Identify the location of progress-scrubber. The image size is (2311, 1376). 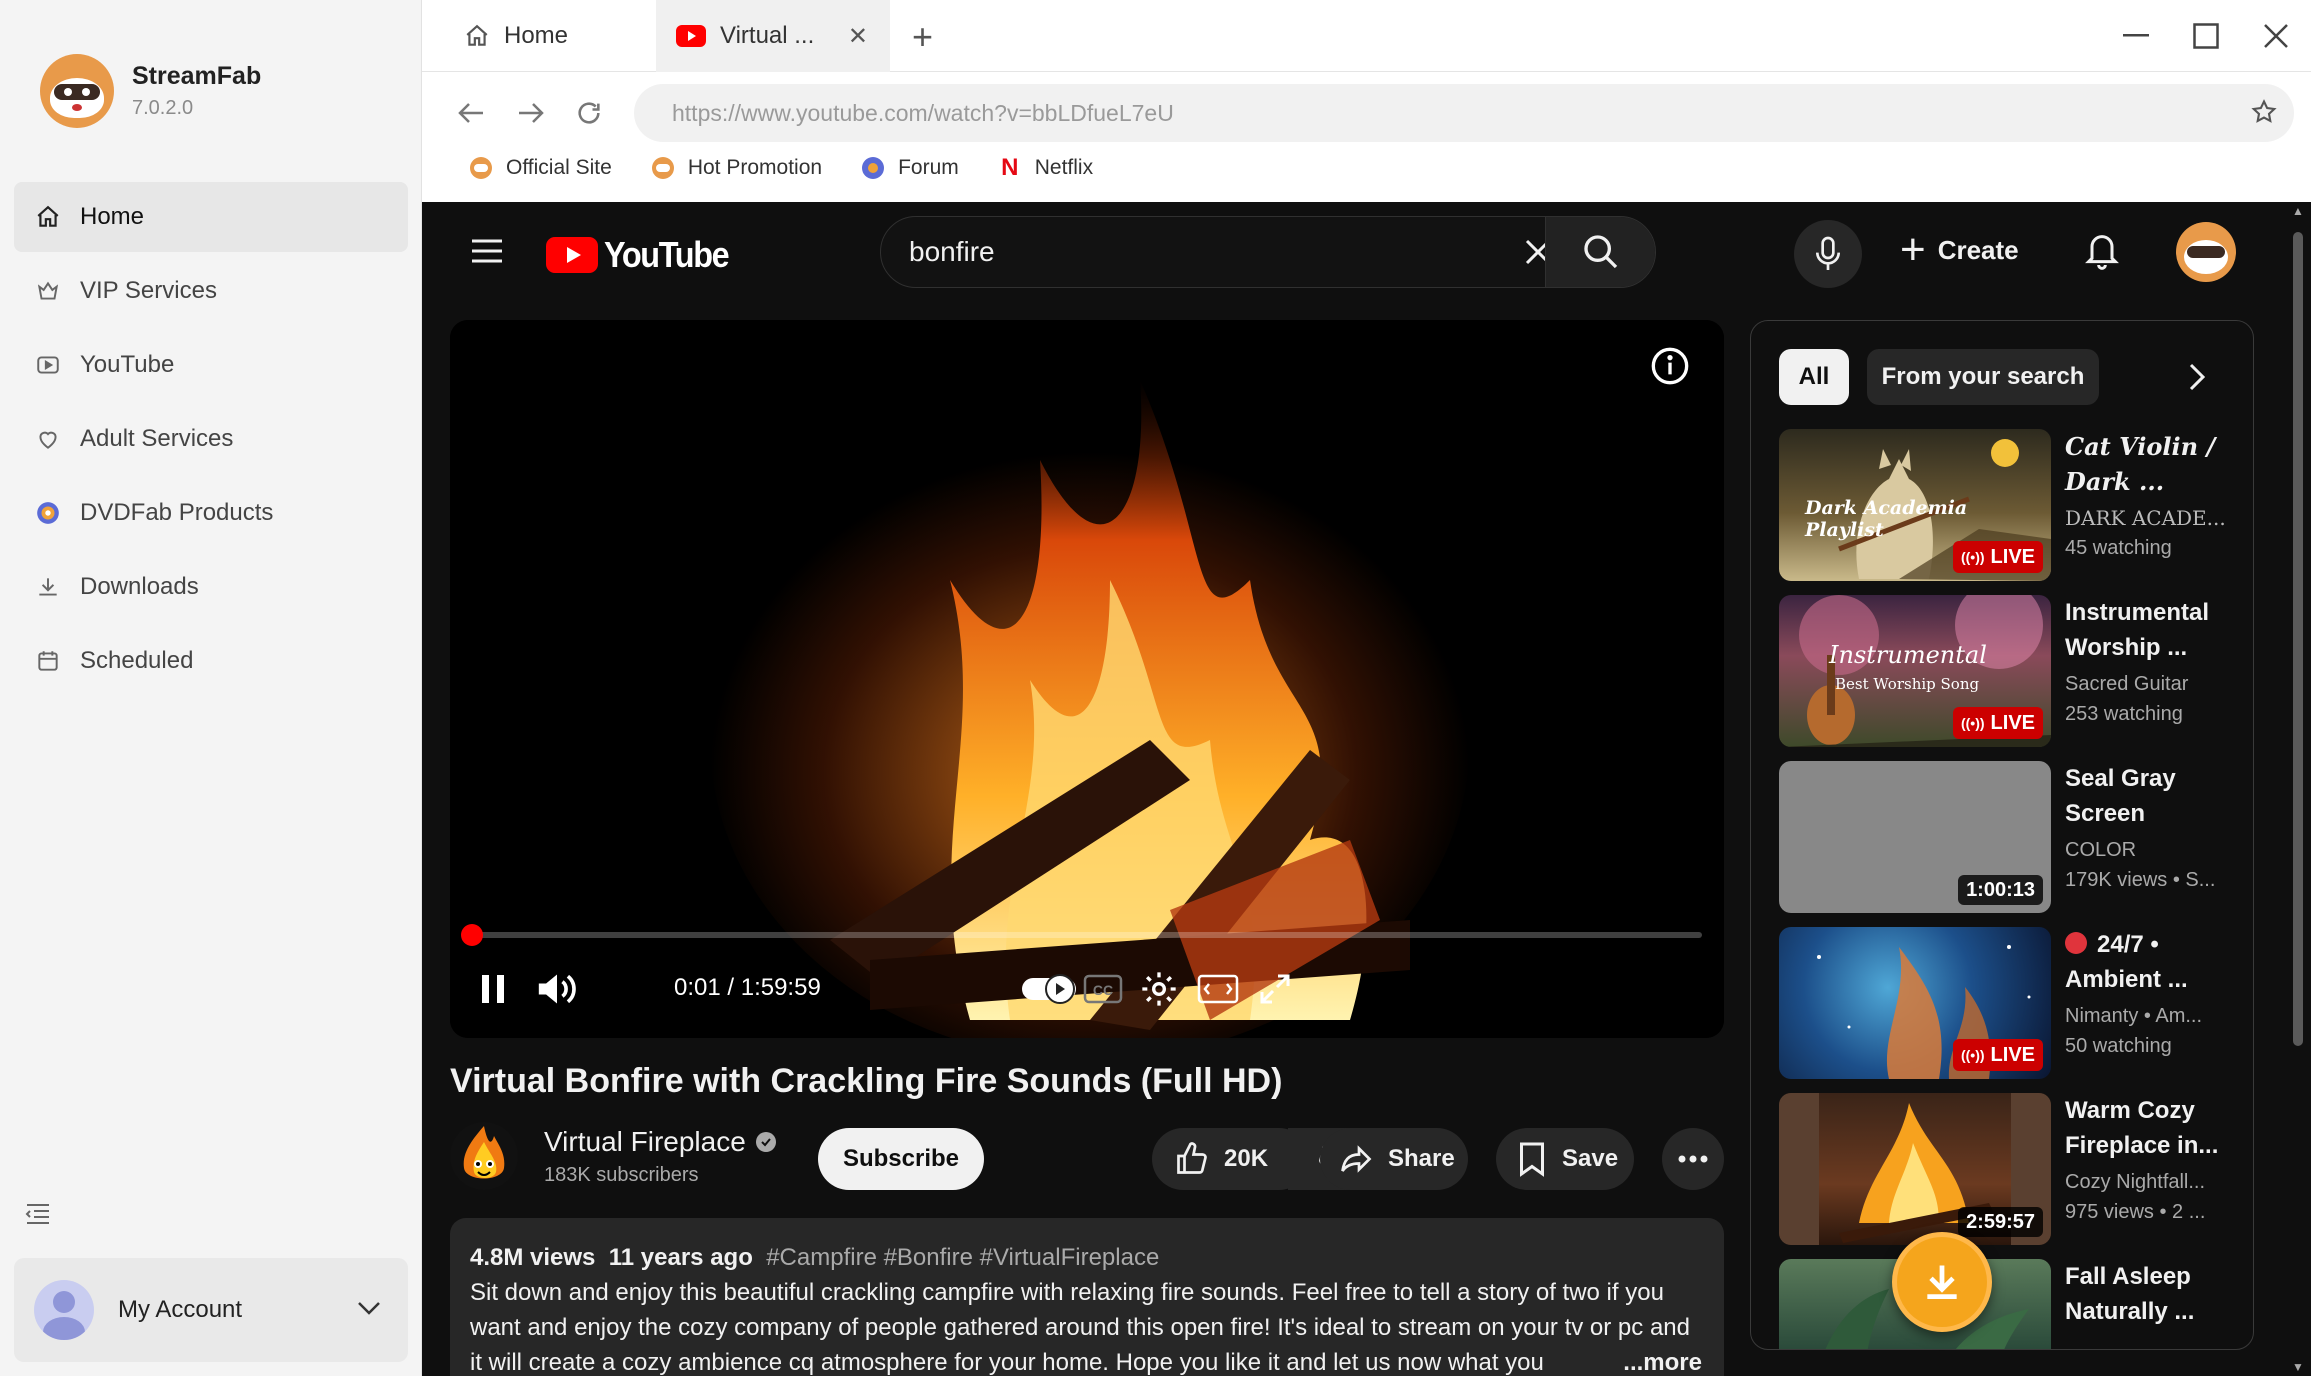
(472, 935).